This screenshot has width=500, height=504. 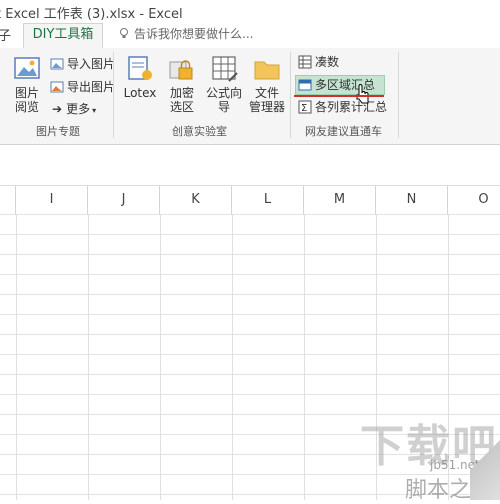 I want to click on column-cumulative-sum-button: Σ 各列累计汇总, so click(x=342, y=107).